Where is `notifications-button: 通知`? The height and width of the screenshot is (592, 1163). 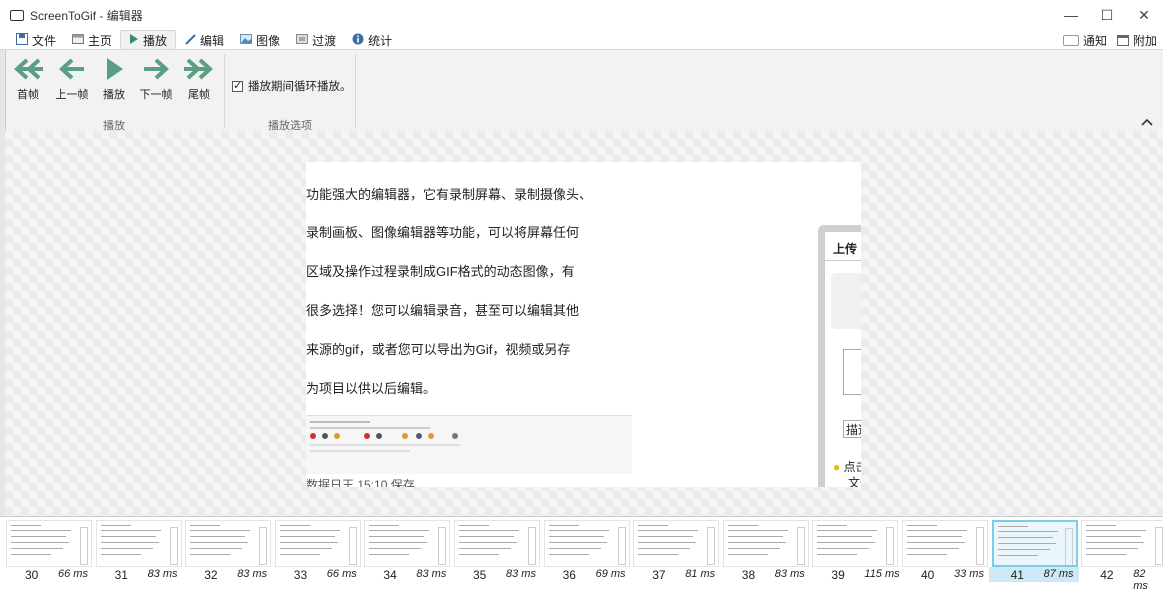 notifications-button: 通知 is located at coordinates (1084, 40).